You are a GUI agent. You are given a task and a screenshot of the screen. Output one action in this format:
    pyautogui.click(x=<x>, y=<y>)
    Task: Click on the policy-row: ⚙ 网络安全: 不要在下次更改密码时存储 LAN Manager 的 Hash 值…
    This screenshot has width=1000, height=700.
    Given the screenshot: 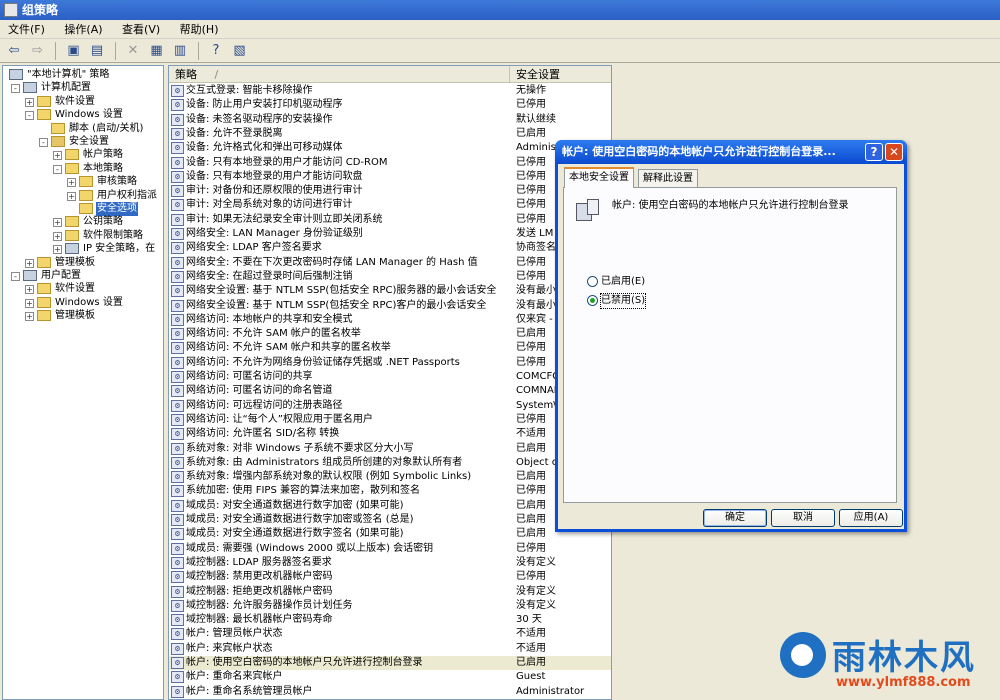 What is the action you would take?
    pyautogui.click(x=390, y=263)
    